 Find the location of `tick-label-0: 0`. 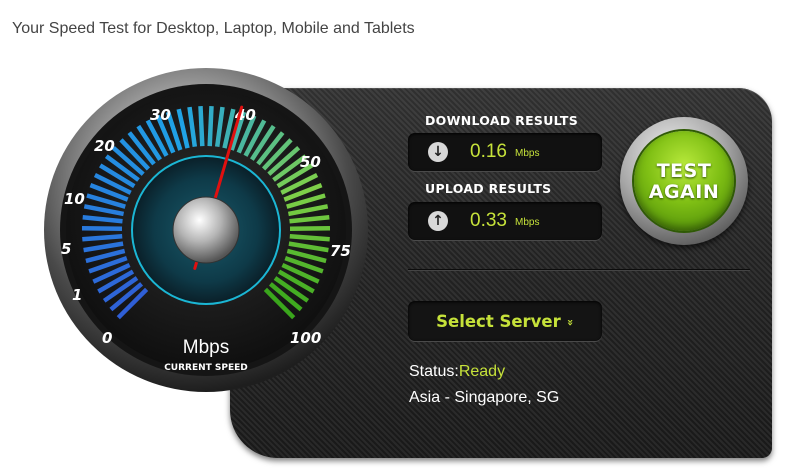

tick-label-0: 0 is located at coordinates (107, 338).